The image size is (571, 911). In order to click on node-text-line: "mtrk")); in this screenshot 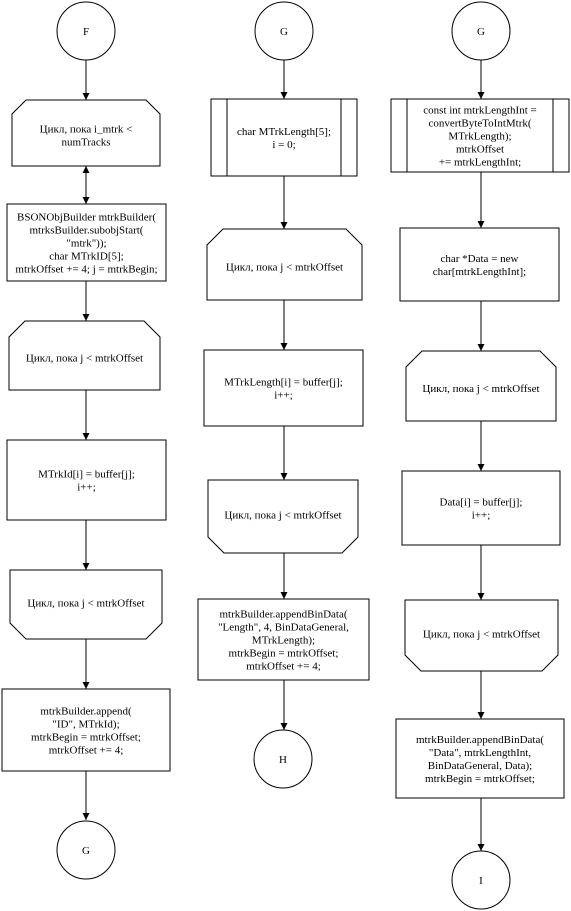, I will do `click(86, 244)`.